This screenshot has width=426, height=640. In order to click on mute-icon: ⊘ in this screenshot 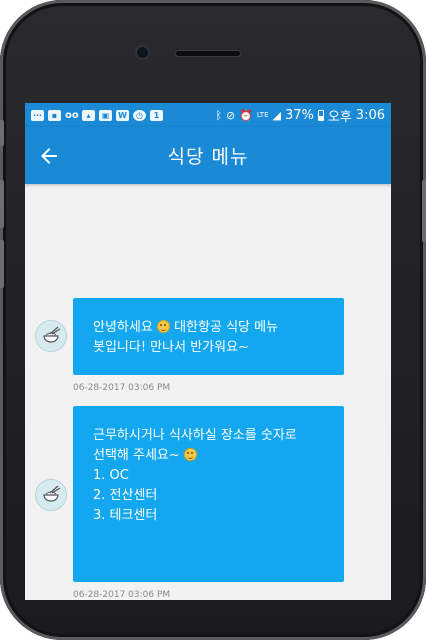, I will do `click(230, 115)`.